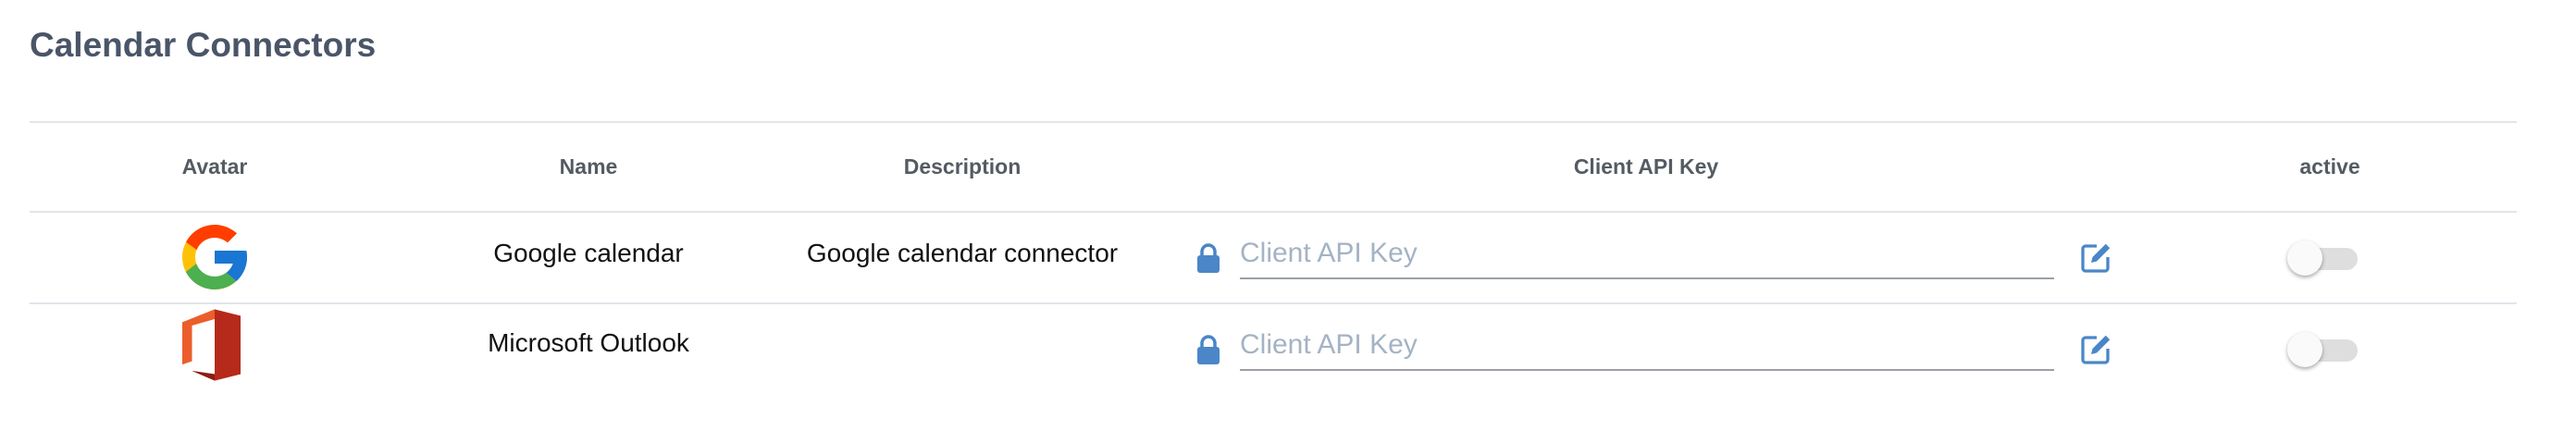  Describe the element at coordinates (962, 253) in the screenshot. I see `connector-description: Google calendar connector` at that location.